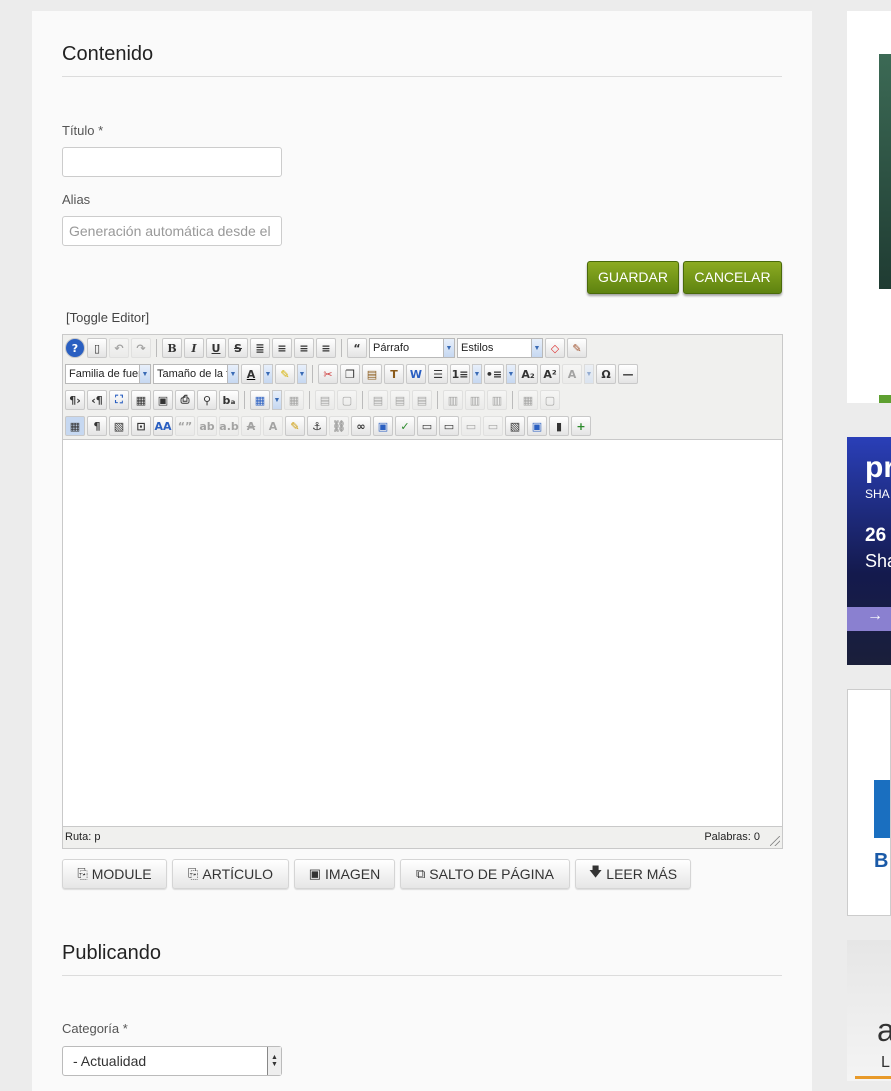 This screenshot has height=1091, width=891. Describe the element at coordinates (196, 374) in the screenshot. I see `font-size-select: Tamaño de la f ▼` at that location.